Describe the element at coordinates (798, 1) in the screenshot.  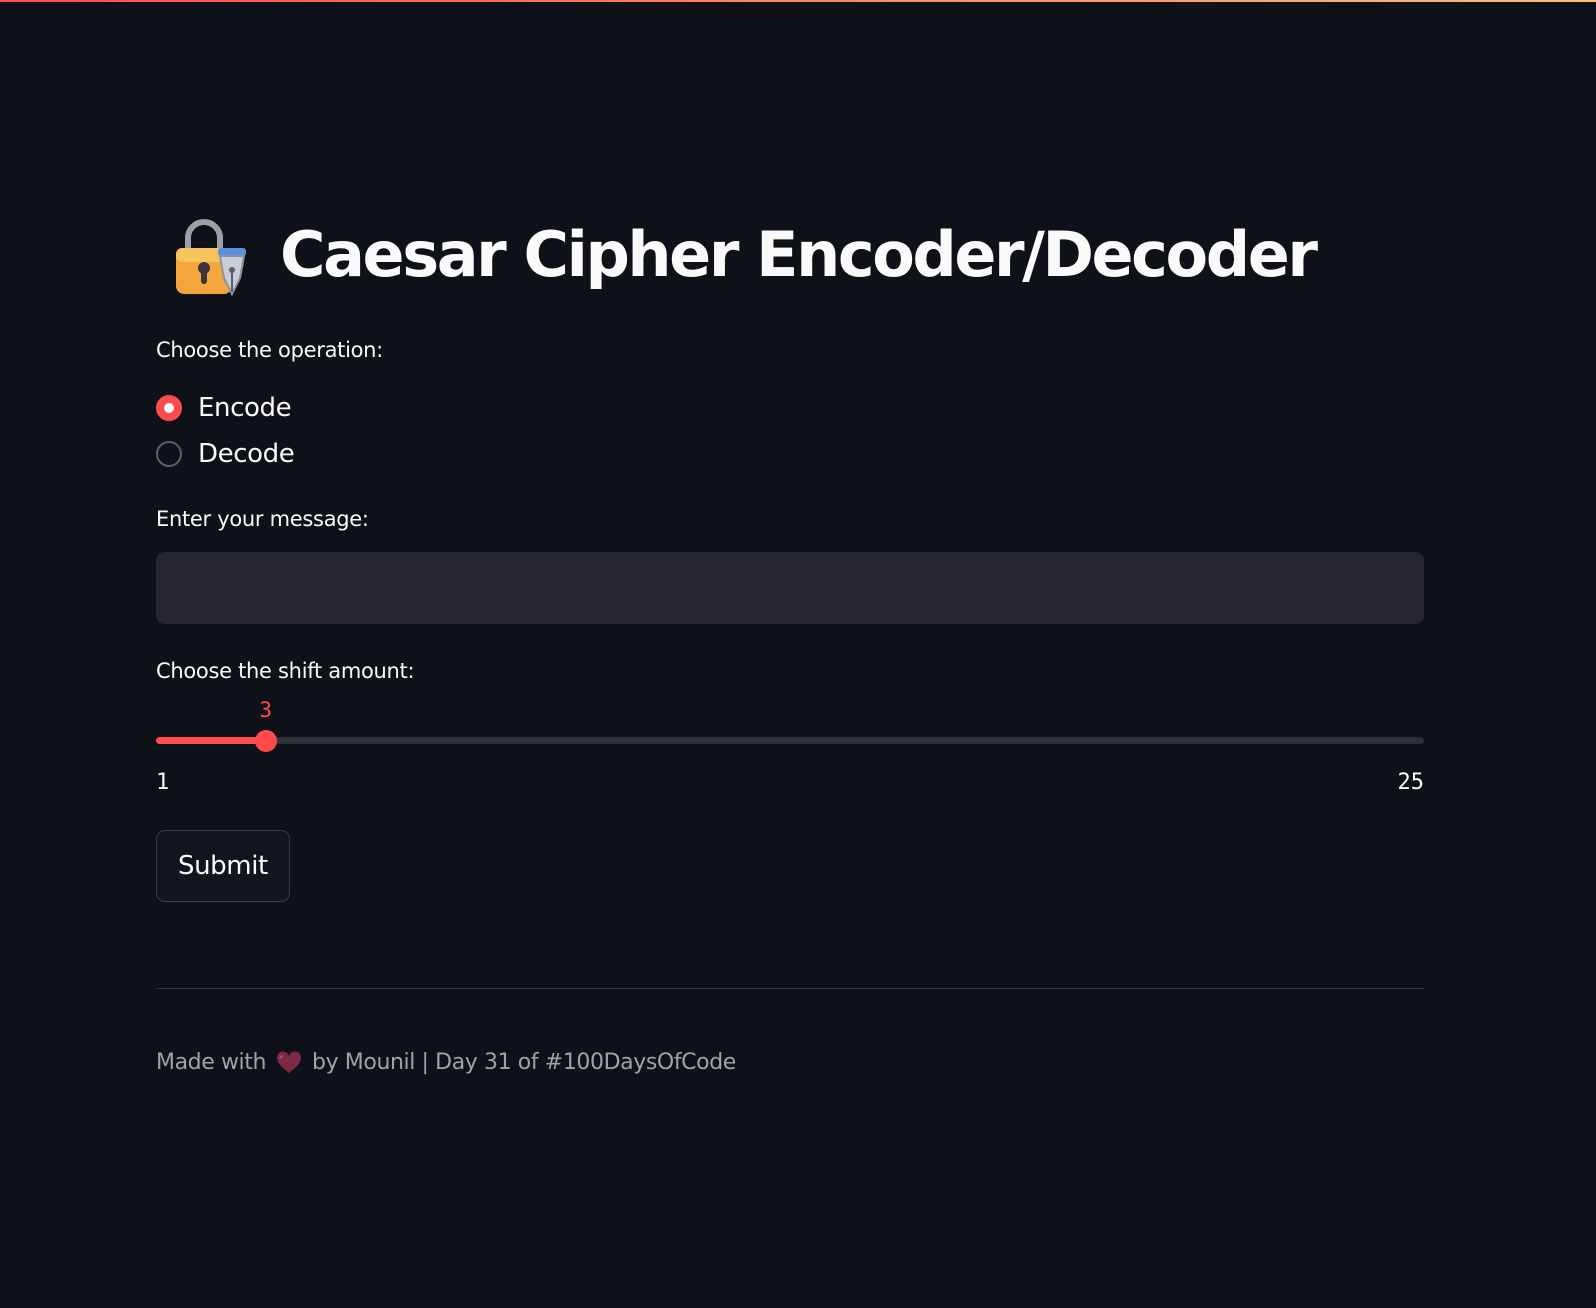
I see `app-header-decoration` at that location.